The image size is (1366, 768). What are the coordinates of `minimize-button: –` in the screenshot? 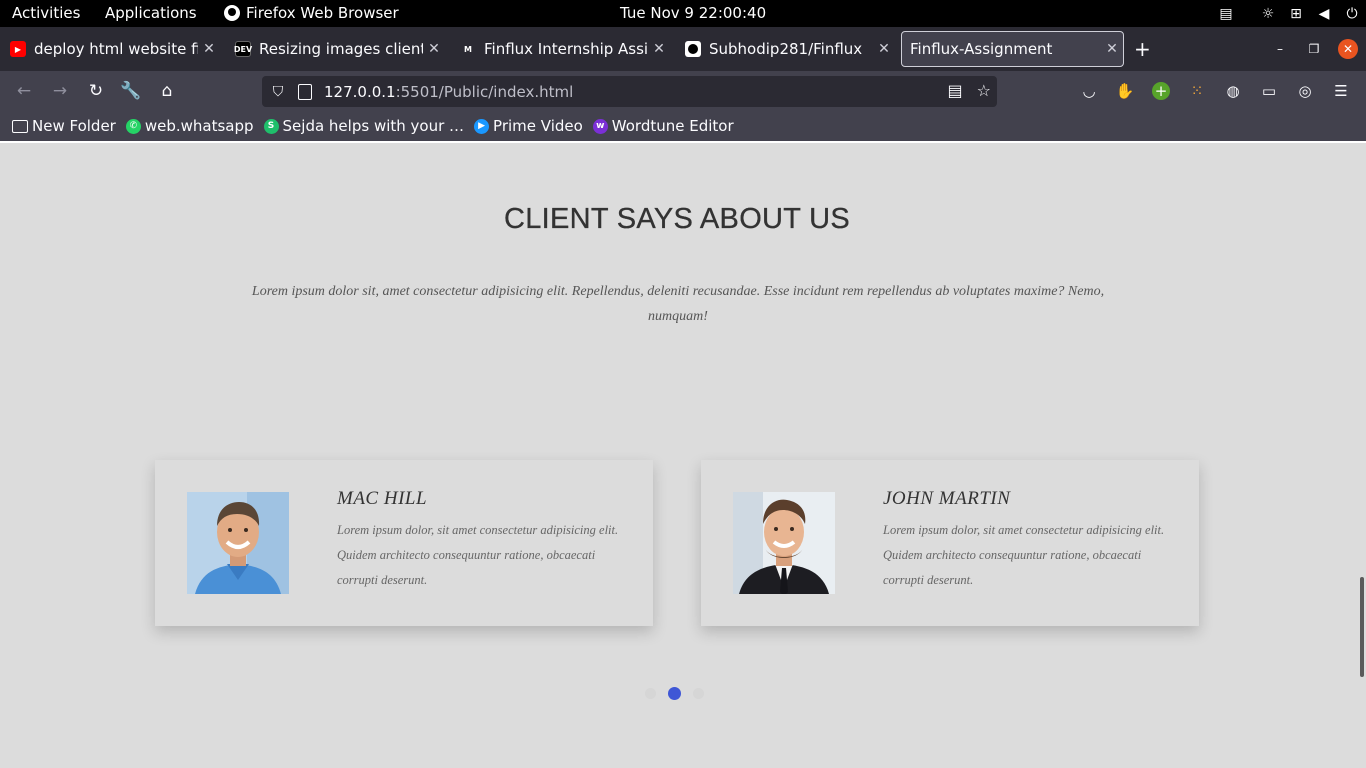 It's located at (1280, 49).